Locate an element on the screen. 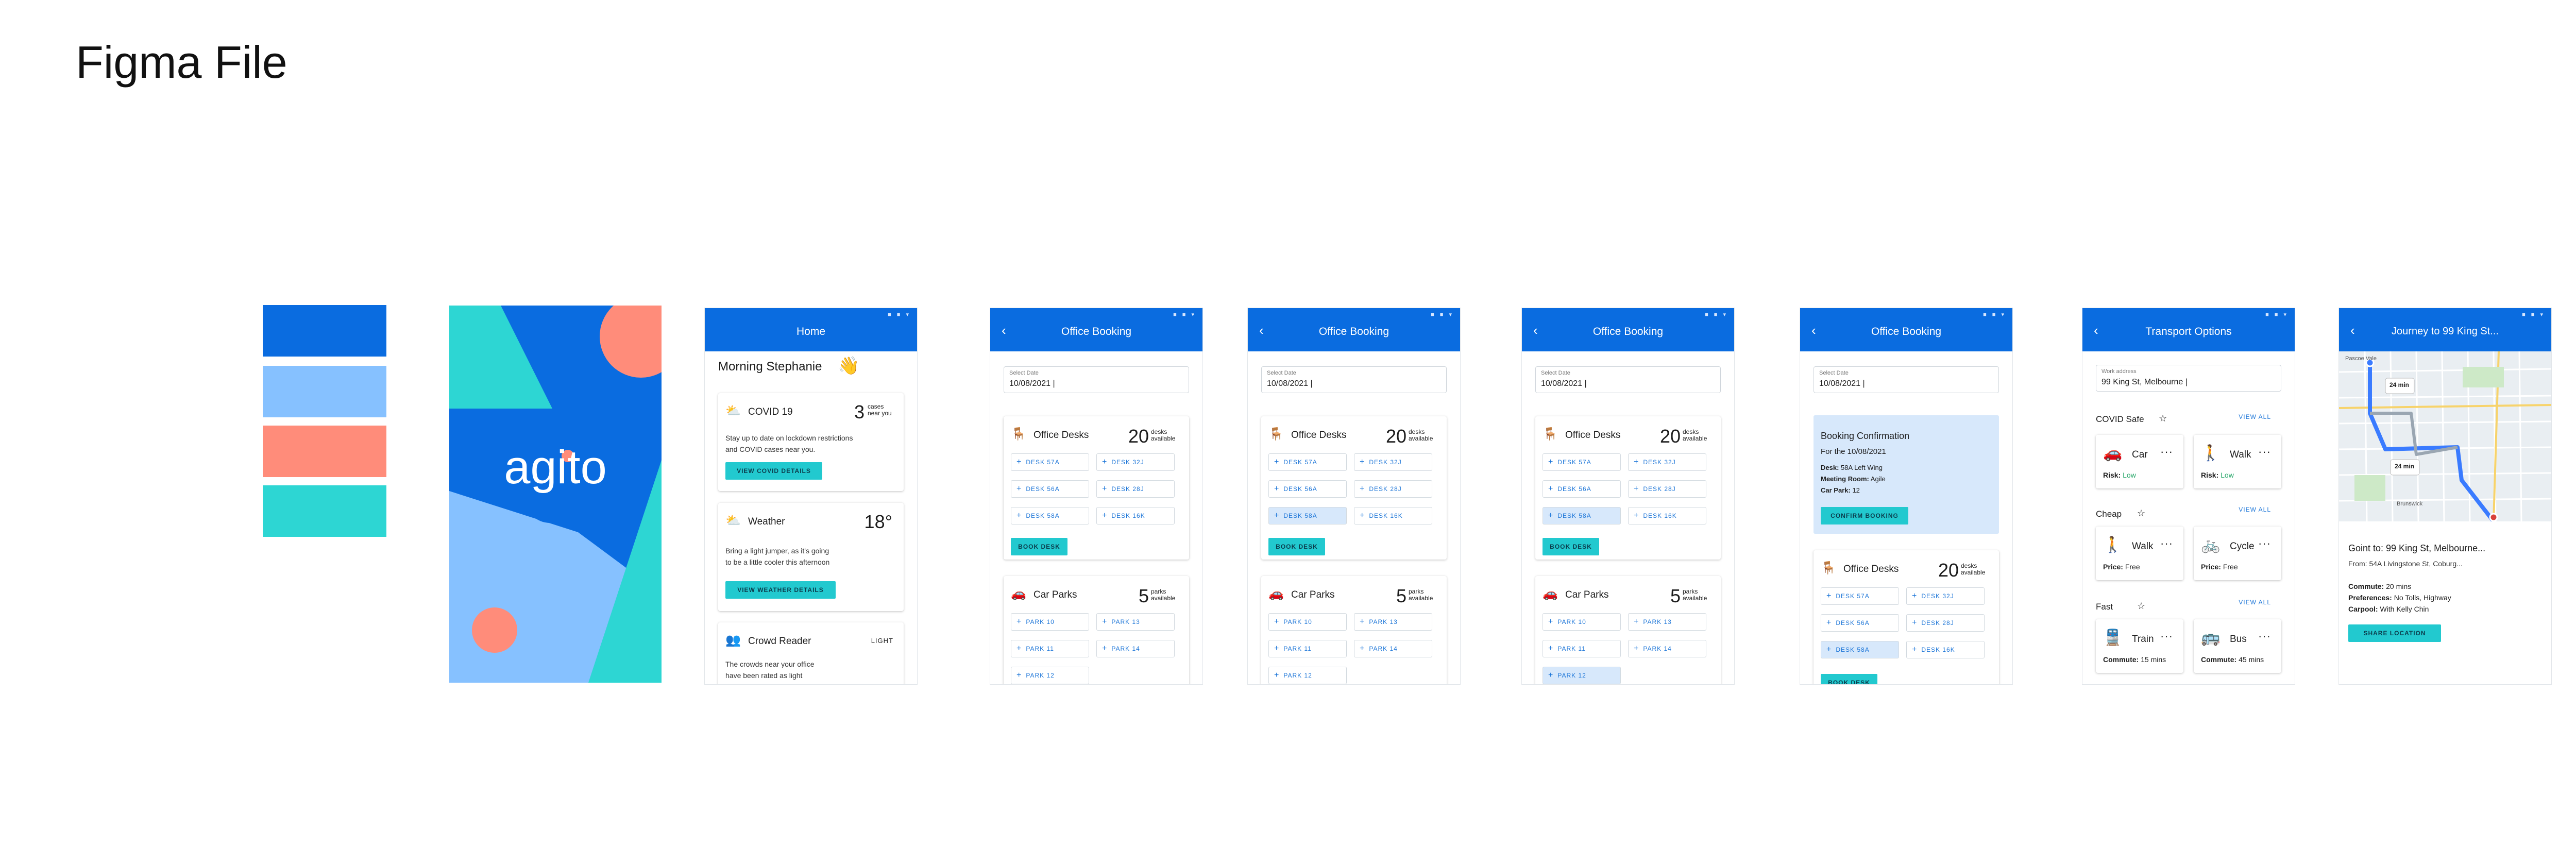  desks-count-label: desks available is located at coordinates (1695, 435).